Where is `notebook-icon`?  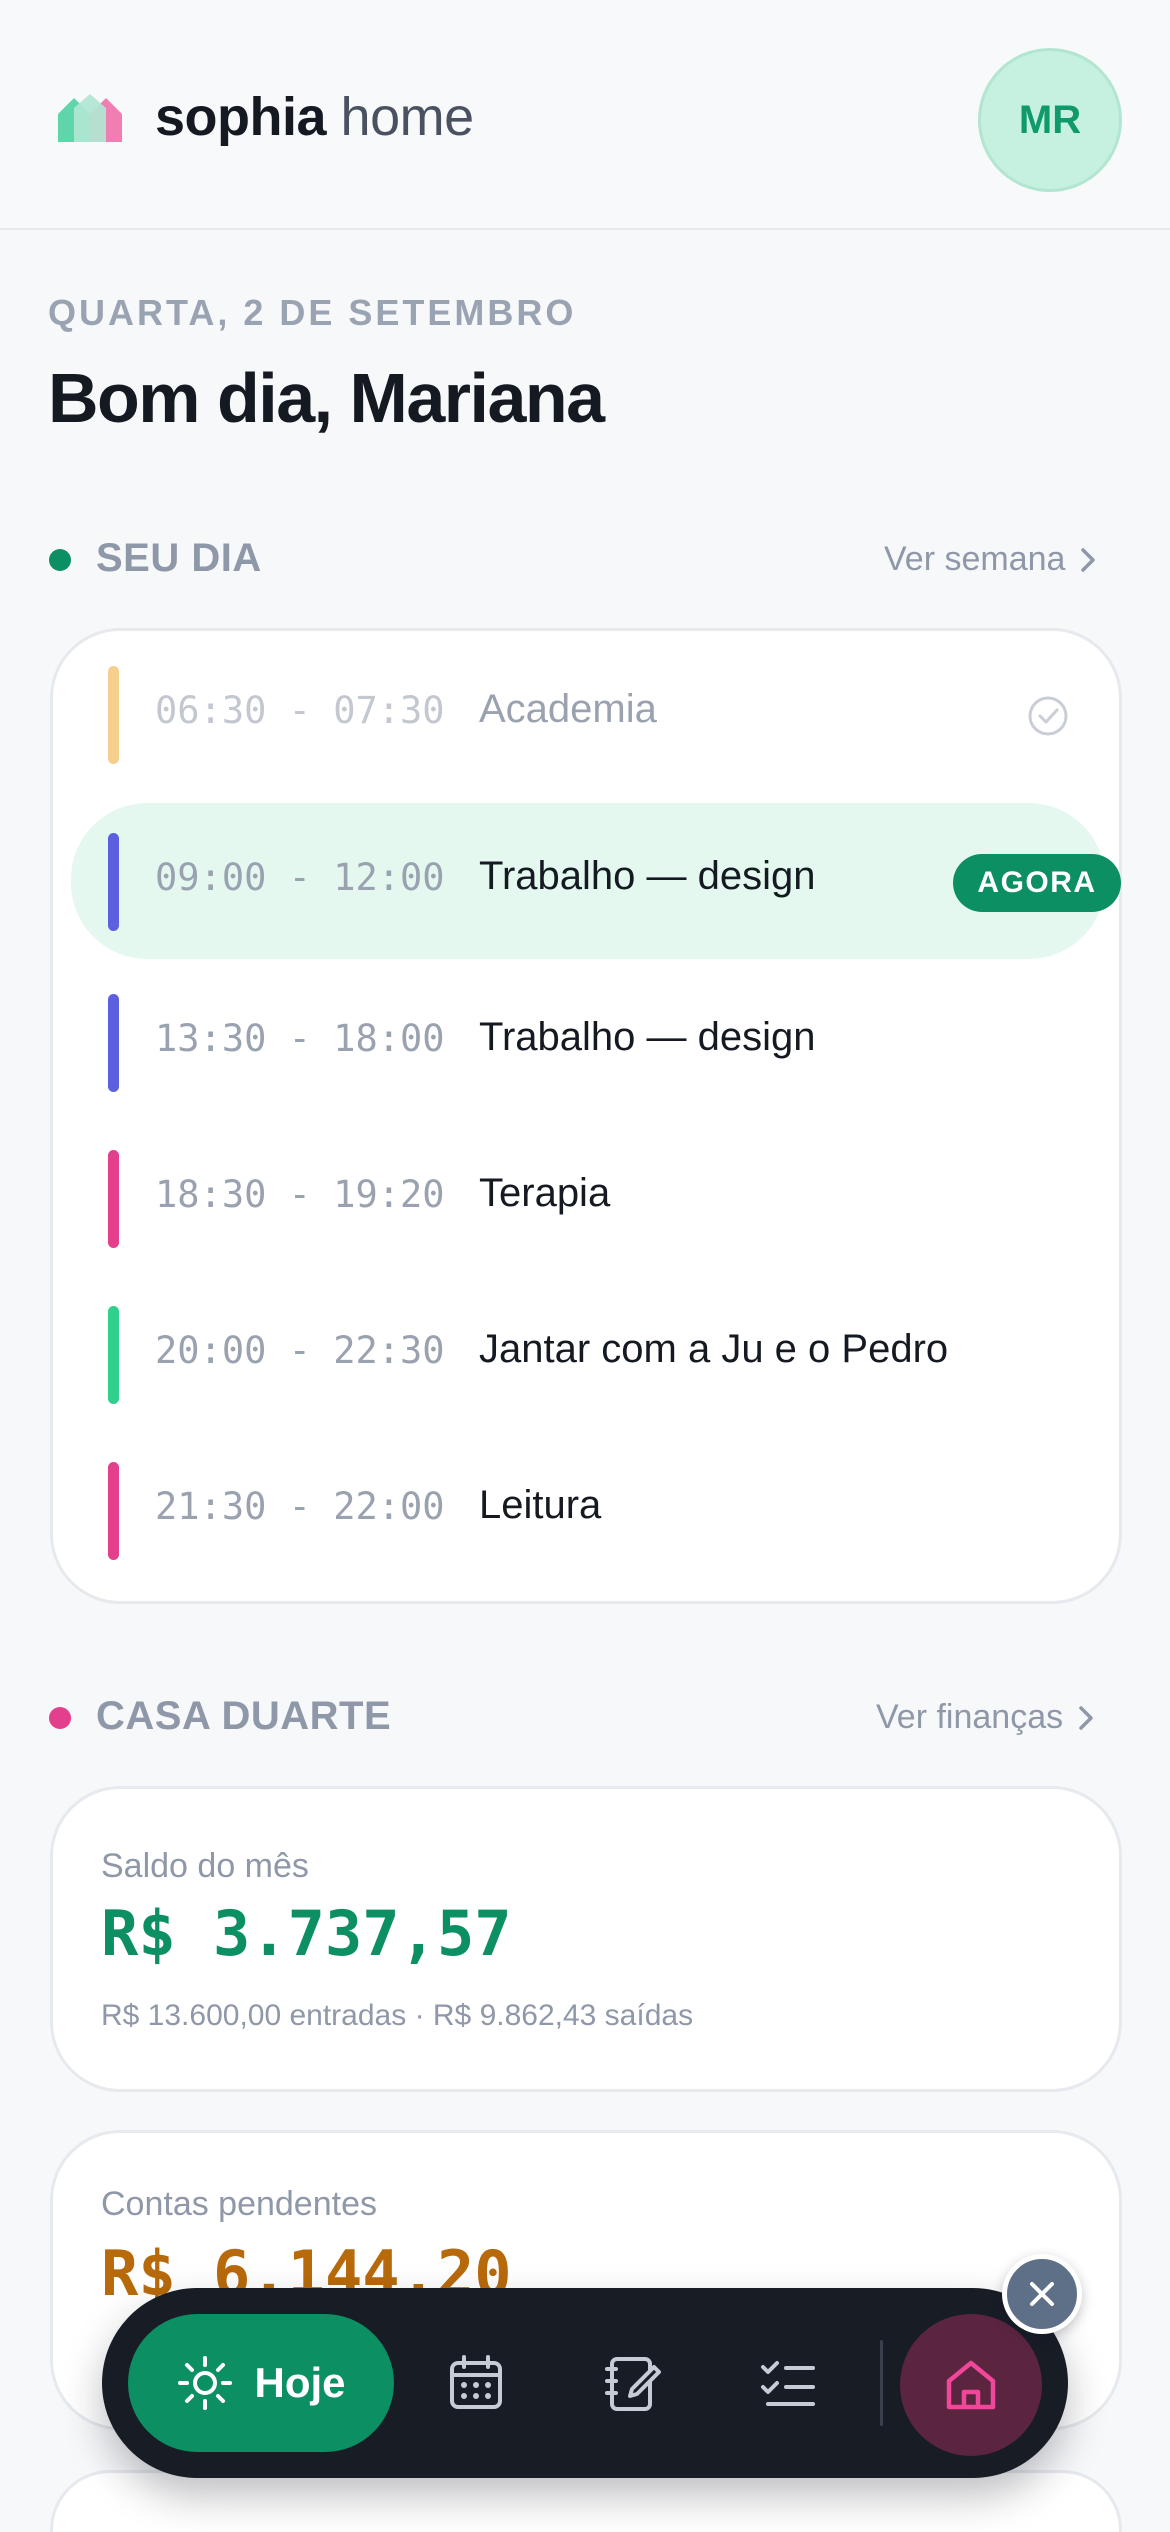 notebook-icon is located at coordinates (633, 2384).